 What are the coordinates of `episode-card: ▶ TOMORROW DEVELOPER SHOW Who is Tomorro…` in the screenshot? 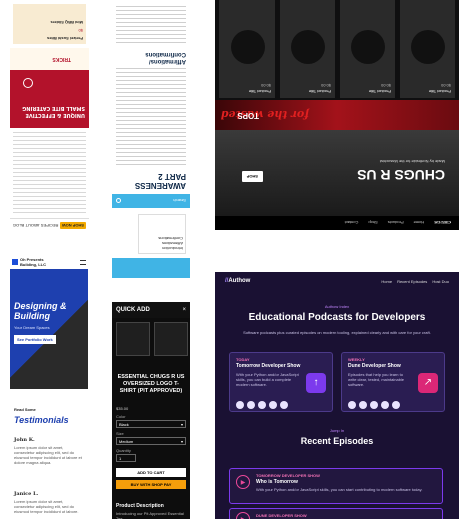 It's located at (336, 486).